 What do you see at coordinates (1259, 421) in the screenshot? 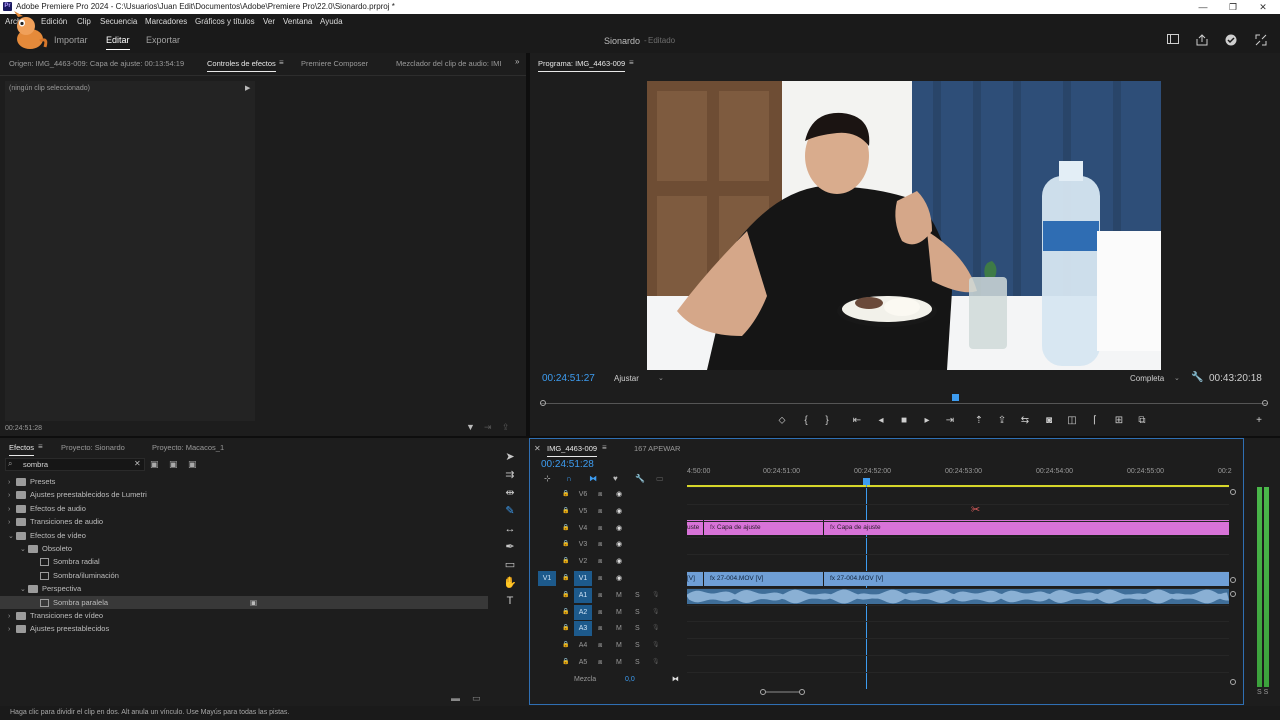
I see `button-editor-plus-icon: +` at bounding box center [1259, 421].